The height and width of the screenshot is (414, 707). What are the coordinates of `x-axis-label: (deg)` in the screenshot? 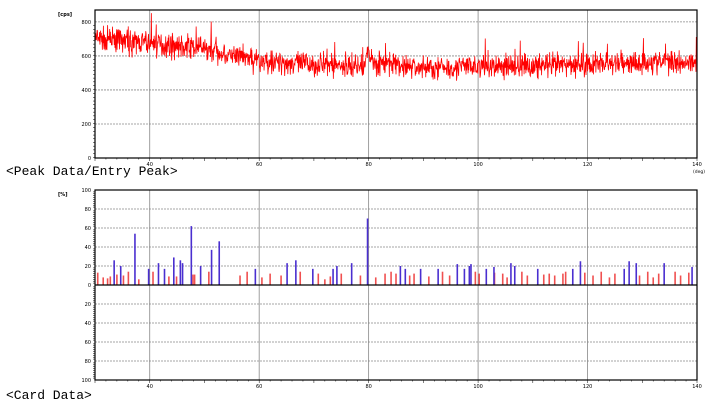 It's located at (699, 172).